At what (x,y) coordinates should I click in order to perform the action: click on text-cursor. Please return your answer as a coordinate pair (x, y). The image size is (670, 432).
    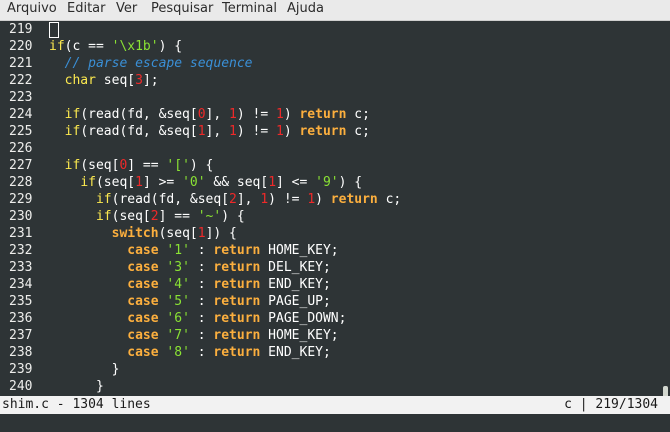
    Looking at the image, I should click on (54, 29).